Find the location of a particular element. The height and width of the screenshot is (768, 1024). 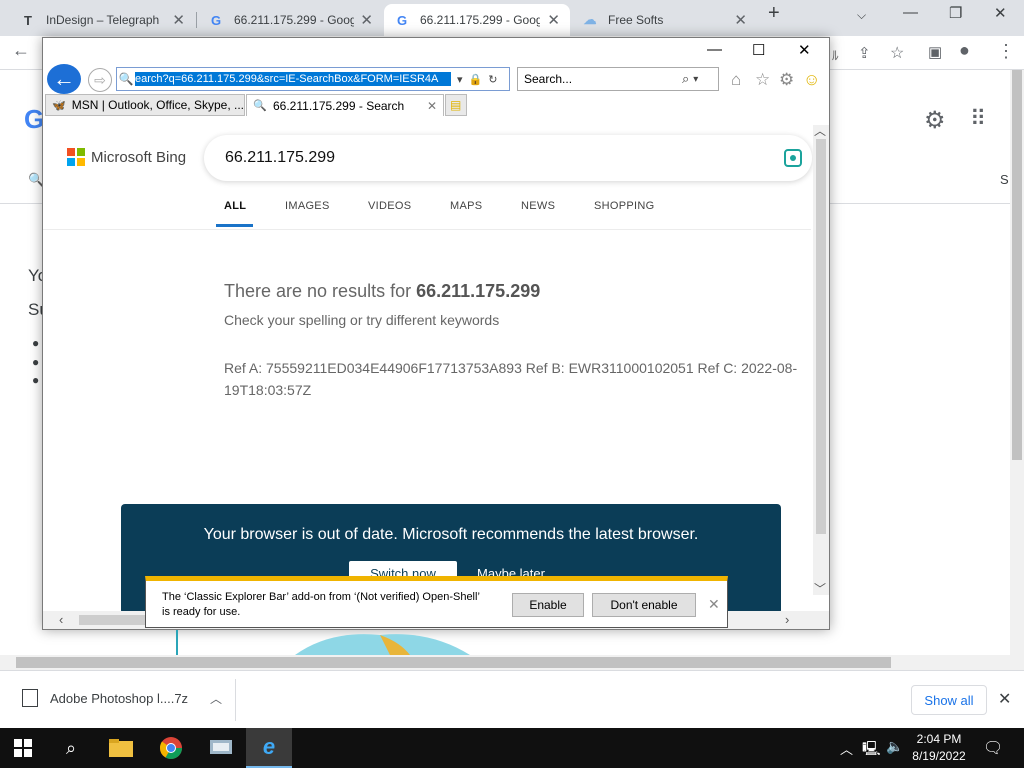

scroll-up-icon: ︿ is located at coordinates (820, 130).